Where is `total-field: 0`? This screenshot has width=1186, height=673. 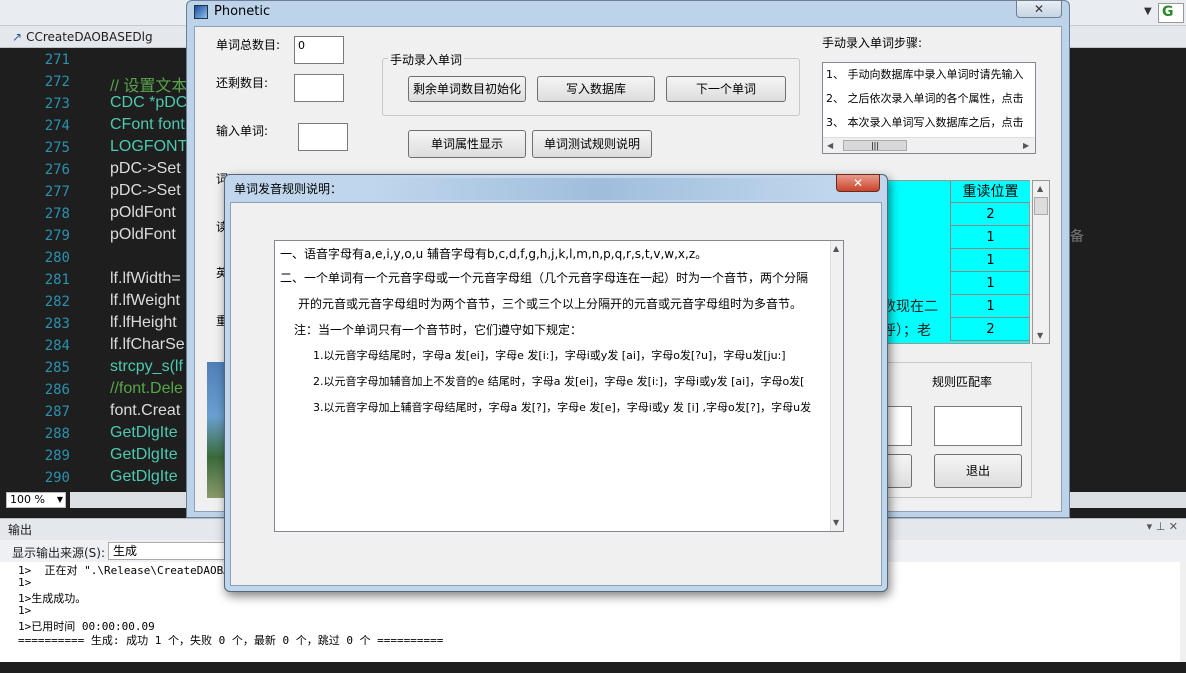 total-field: 0 is located at coordinates (319, 50).